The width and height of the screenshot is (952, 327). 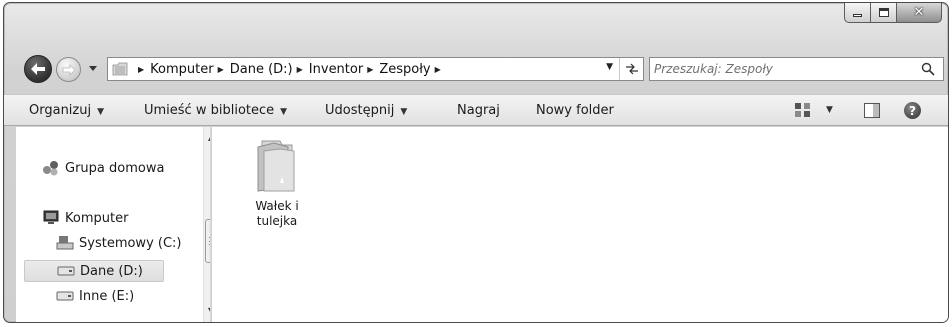 What do you see at coordinates (115, 168) in the screenshot?
I see `homegroup-label: Grupa domowa` at bounding box center [115, 168].